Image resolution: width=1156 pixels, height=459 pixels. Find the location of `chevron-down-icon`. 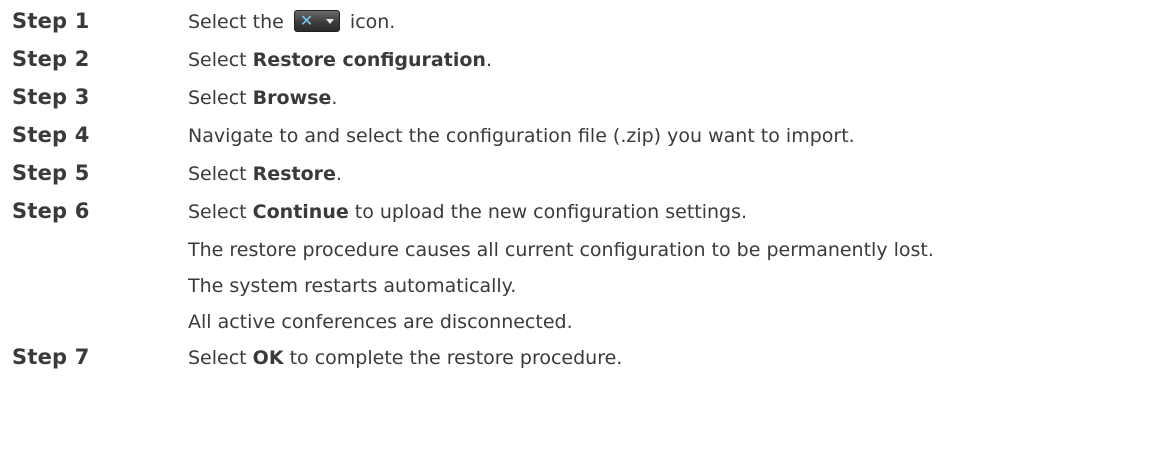

chevron-down-icon is located at coordinates (329, 21).